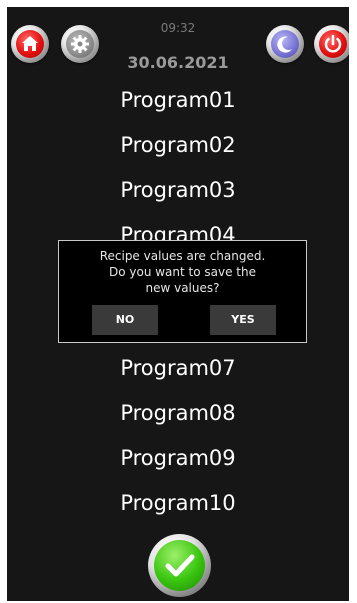 The image size is (357, 603). I want to click on program-item-09: Program09, so click(178, 458).